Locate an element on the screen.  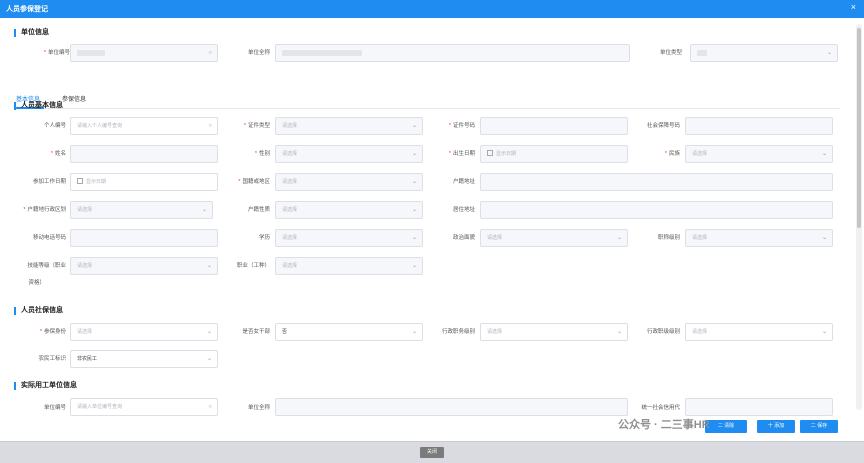
actual-unit-name-input is located at coordinates (451, 407).